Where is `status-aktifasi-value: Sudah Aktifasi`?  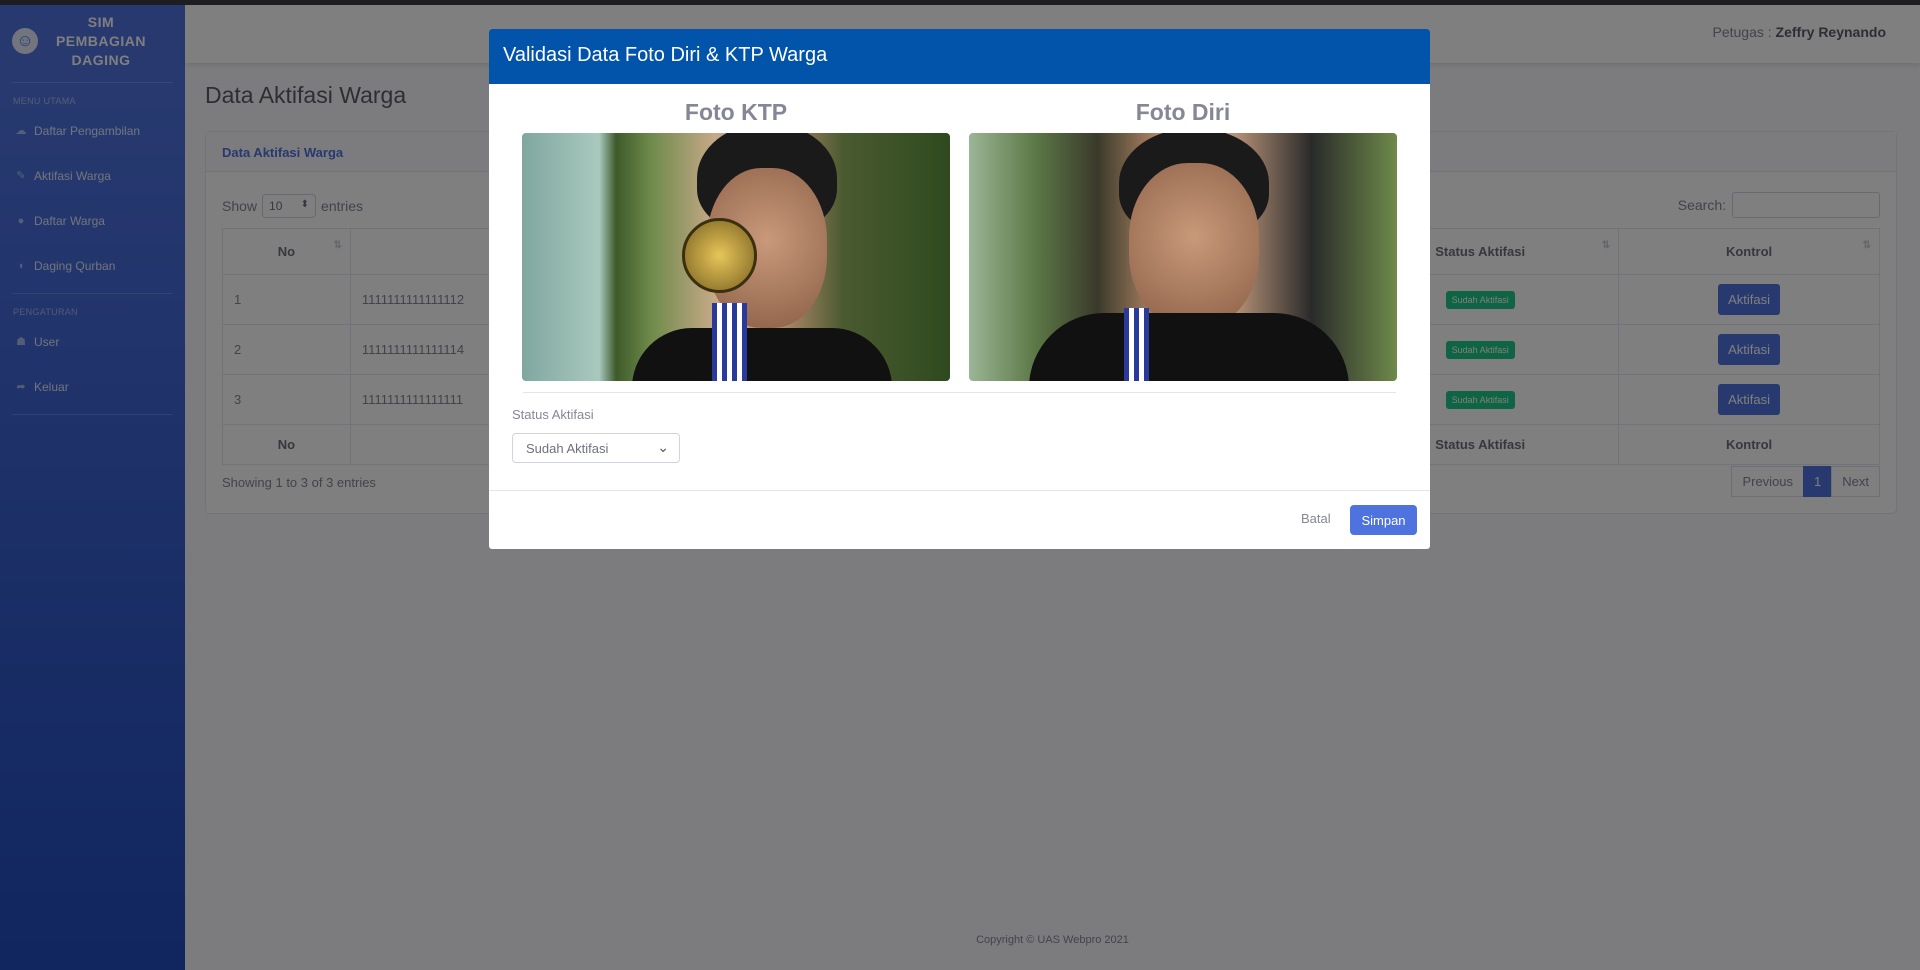
status-aktifasi-value: Sudah Aktifasi is located at coordinates (567, 448).